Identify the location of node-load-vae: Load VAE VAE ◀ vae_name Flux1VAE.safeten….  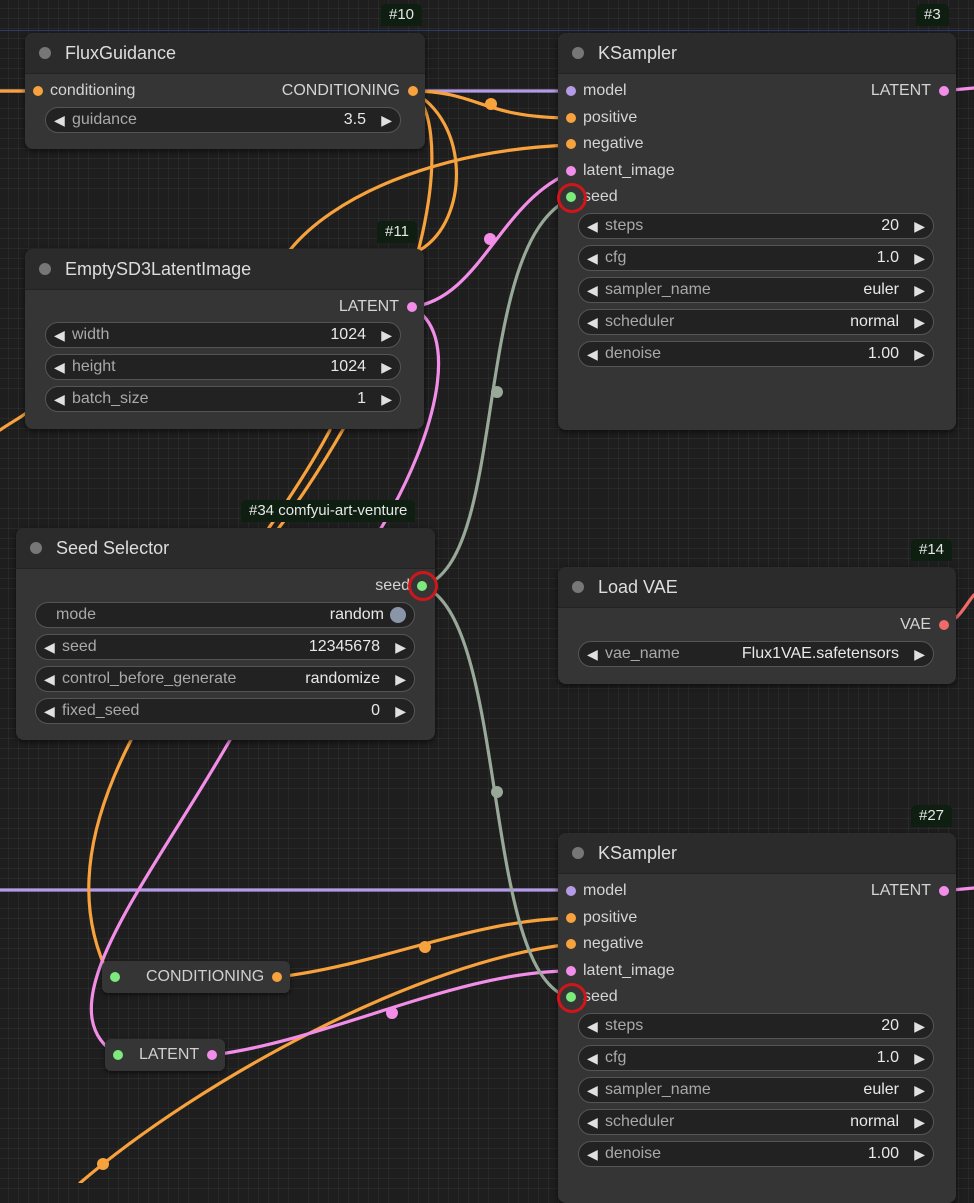
(757, 625).